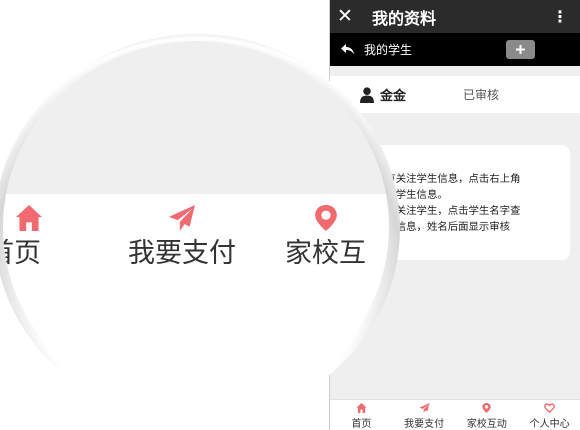 This screenshot has width=580, height=430. I want to click on magnified-tab-interaction: 家校互, so click(325, 237).